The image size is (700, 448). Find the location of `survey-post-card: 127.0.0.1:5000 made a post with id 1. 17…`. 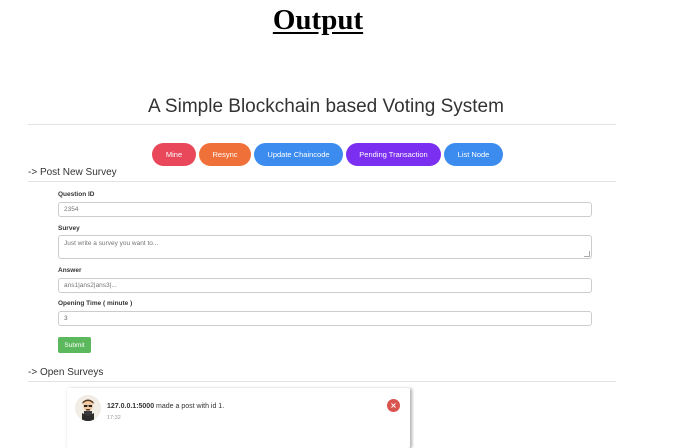

survey-post-card: 127.0.0.1:5000 made a post with id 1. 17… is located at coordinates (238, 418).